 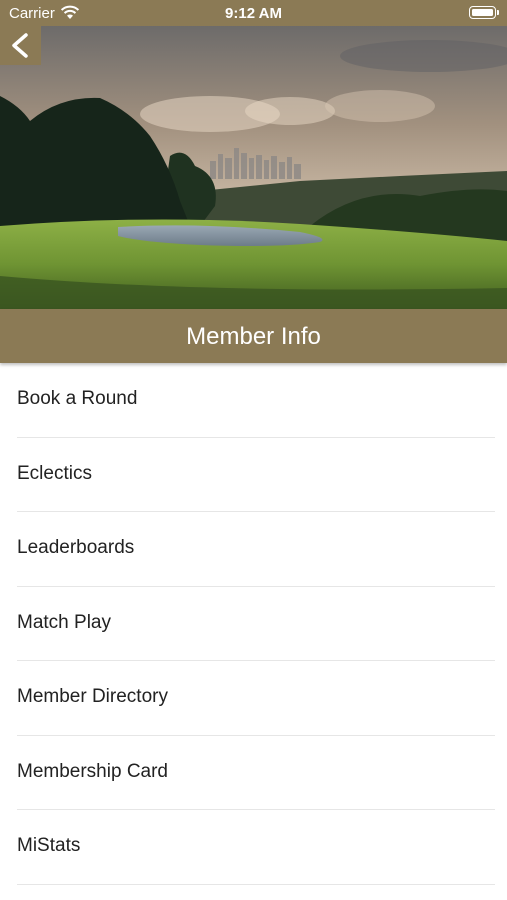 What do you see at coordinates (256, 884) in the screenshot?
I see `divider` at bounding box center [256, 884].